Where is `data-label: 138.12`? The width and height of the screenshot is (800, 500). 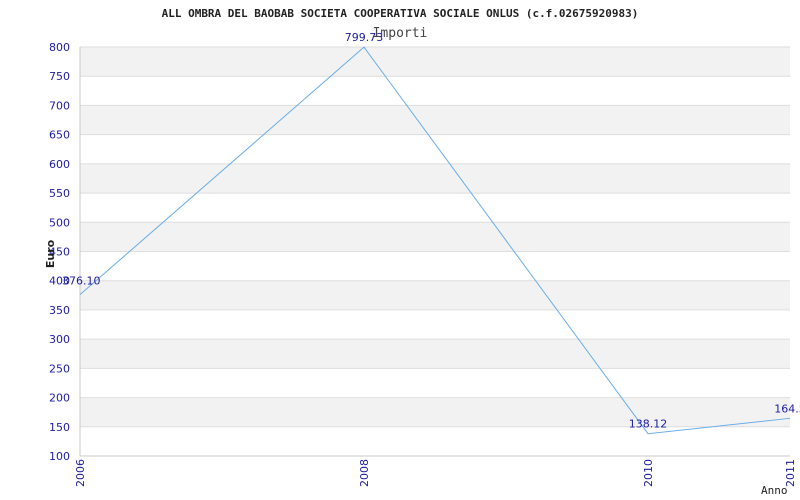 data-label: 138.12 is located at coordinates (648, 424).